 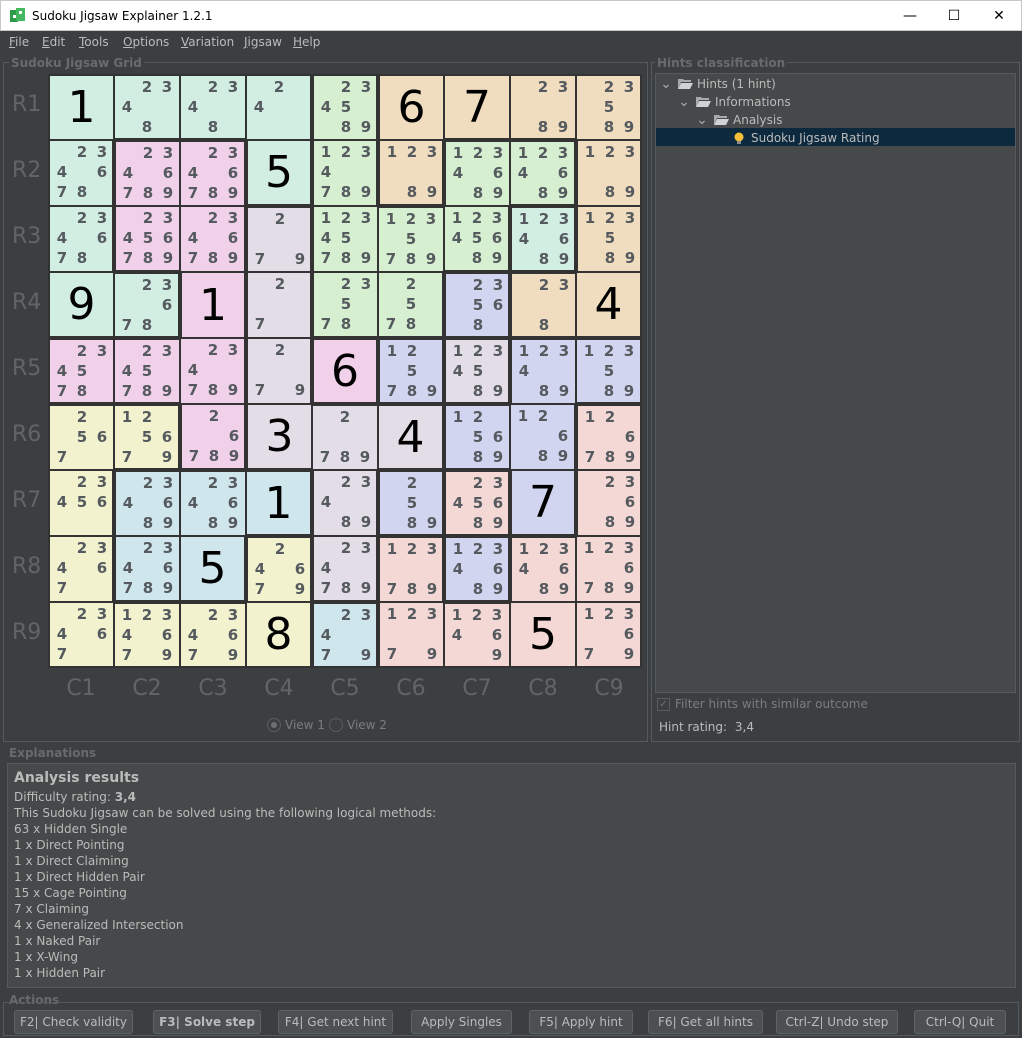 I want to click on grid-cell: 23 456 789, so click(x=147, y=238).